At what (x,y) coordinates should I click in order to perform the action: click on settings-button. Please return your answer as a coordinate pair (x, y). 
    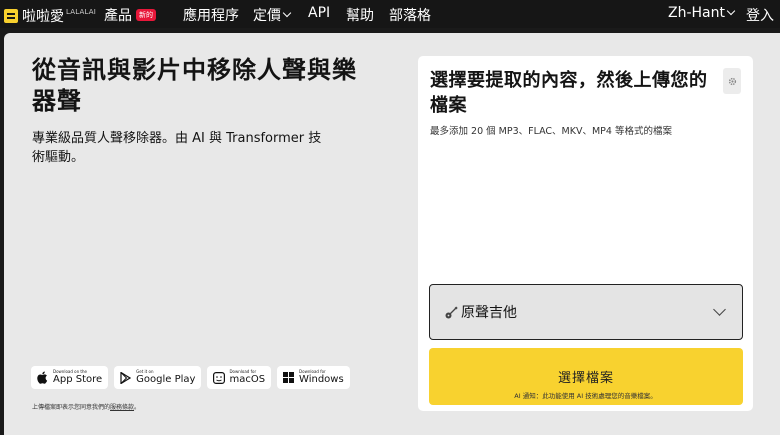
    Looking at the image, I should click on (732, 81).